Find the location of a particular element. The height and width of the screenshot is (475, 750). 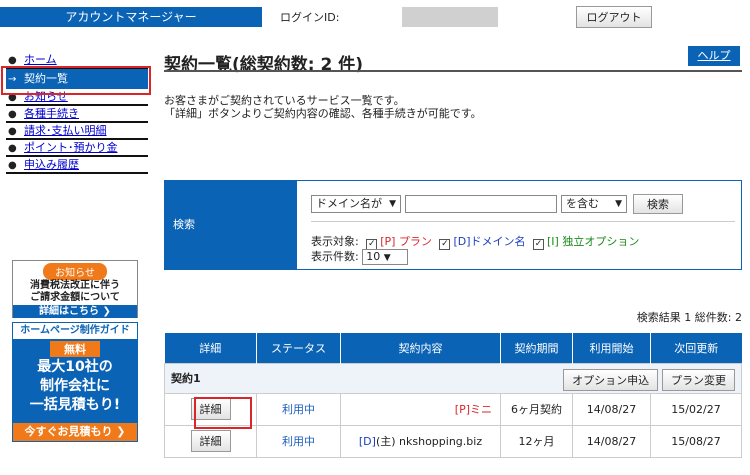

column-header: 詳細 is located at coordinates (210, 348).